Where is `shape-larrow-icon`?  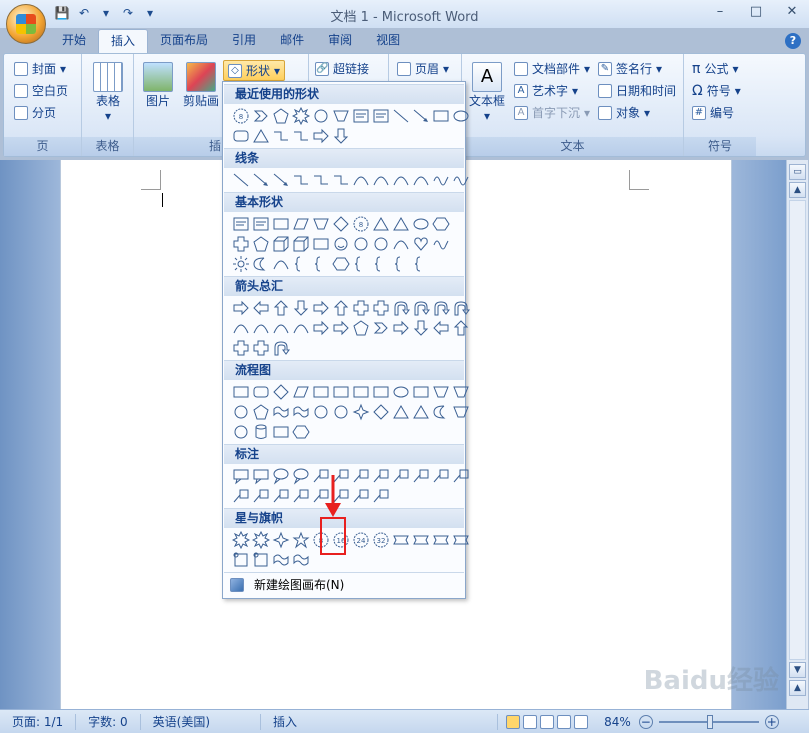 shape-larrow-icon is located at coordinates (441, 328).